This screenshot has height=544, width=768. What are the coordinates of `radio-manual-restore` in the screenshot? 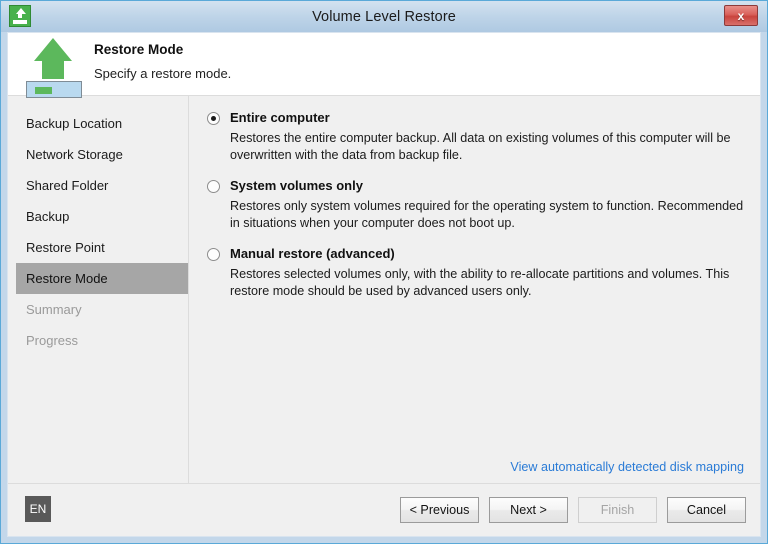 It's located at (213, 254).